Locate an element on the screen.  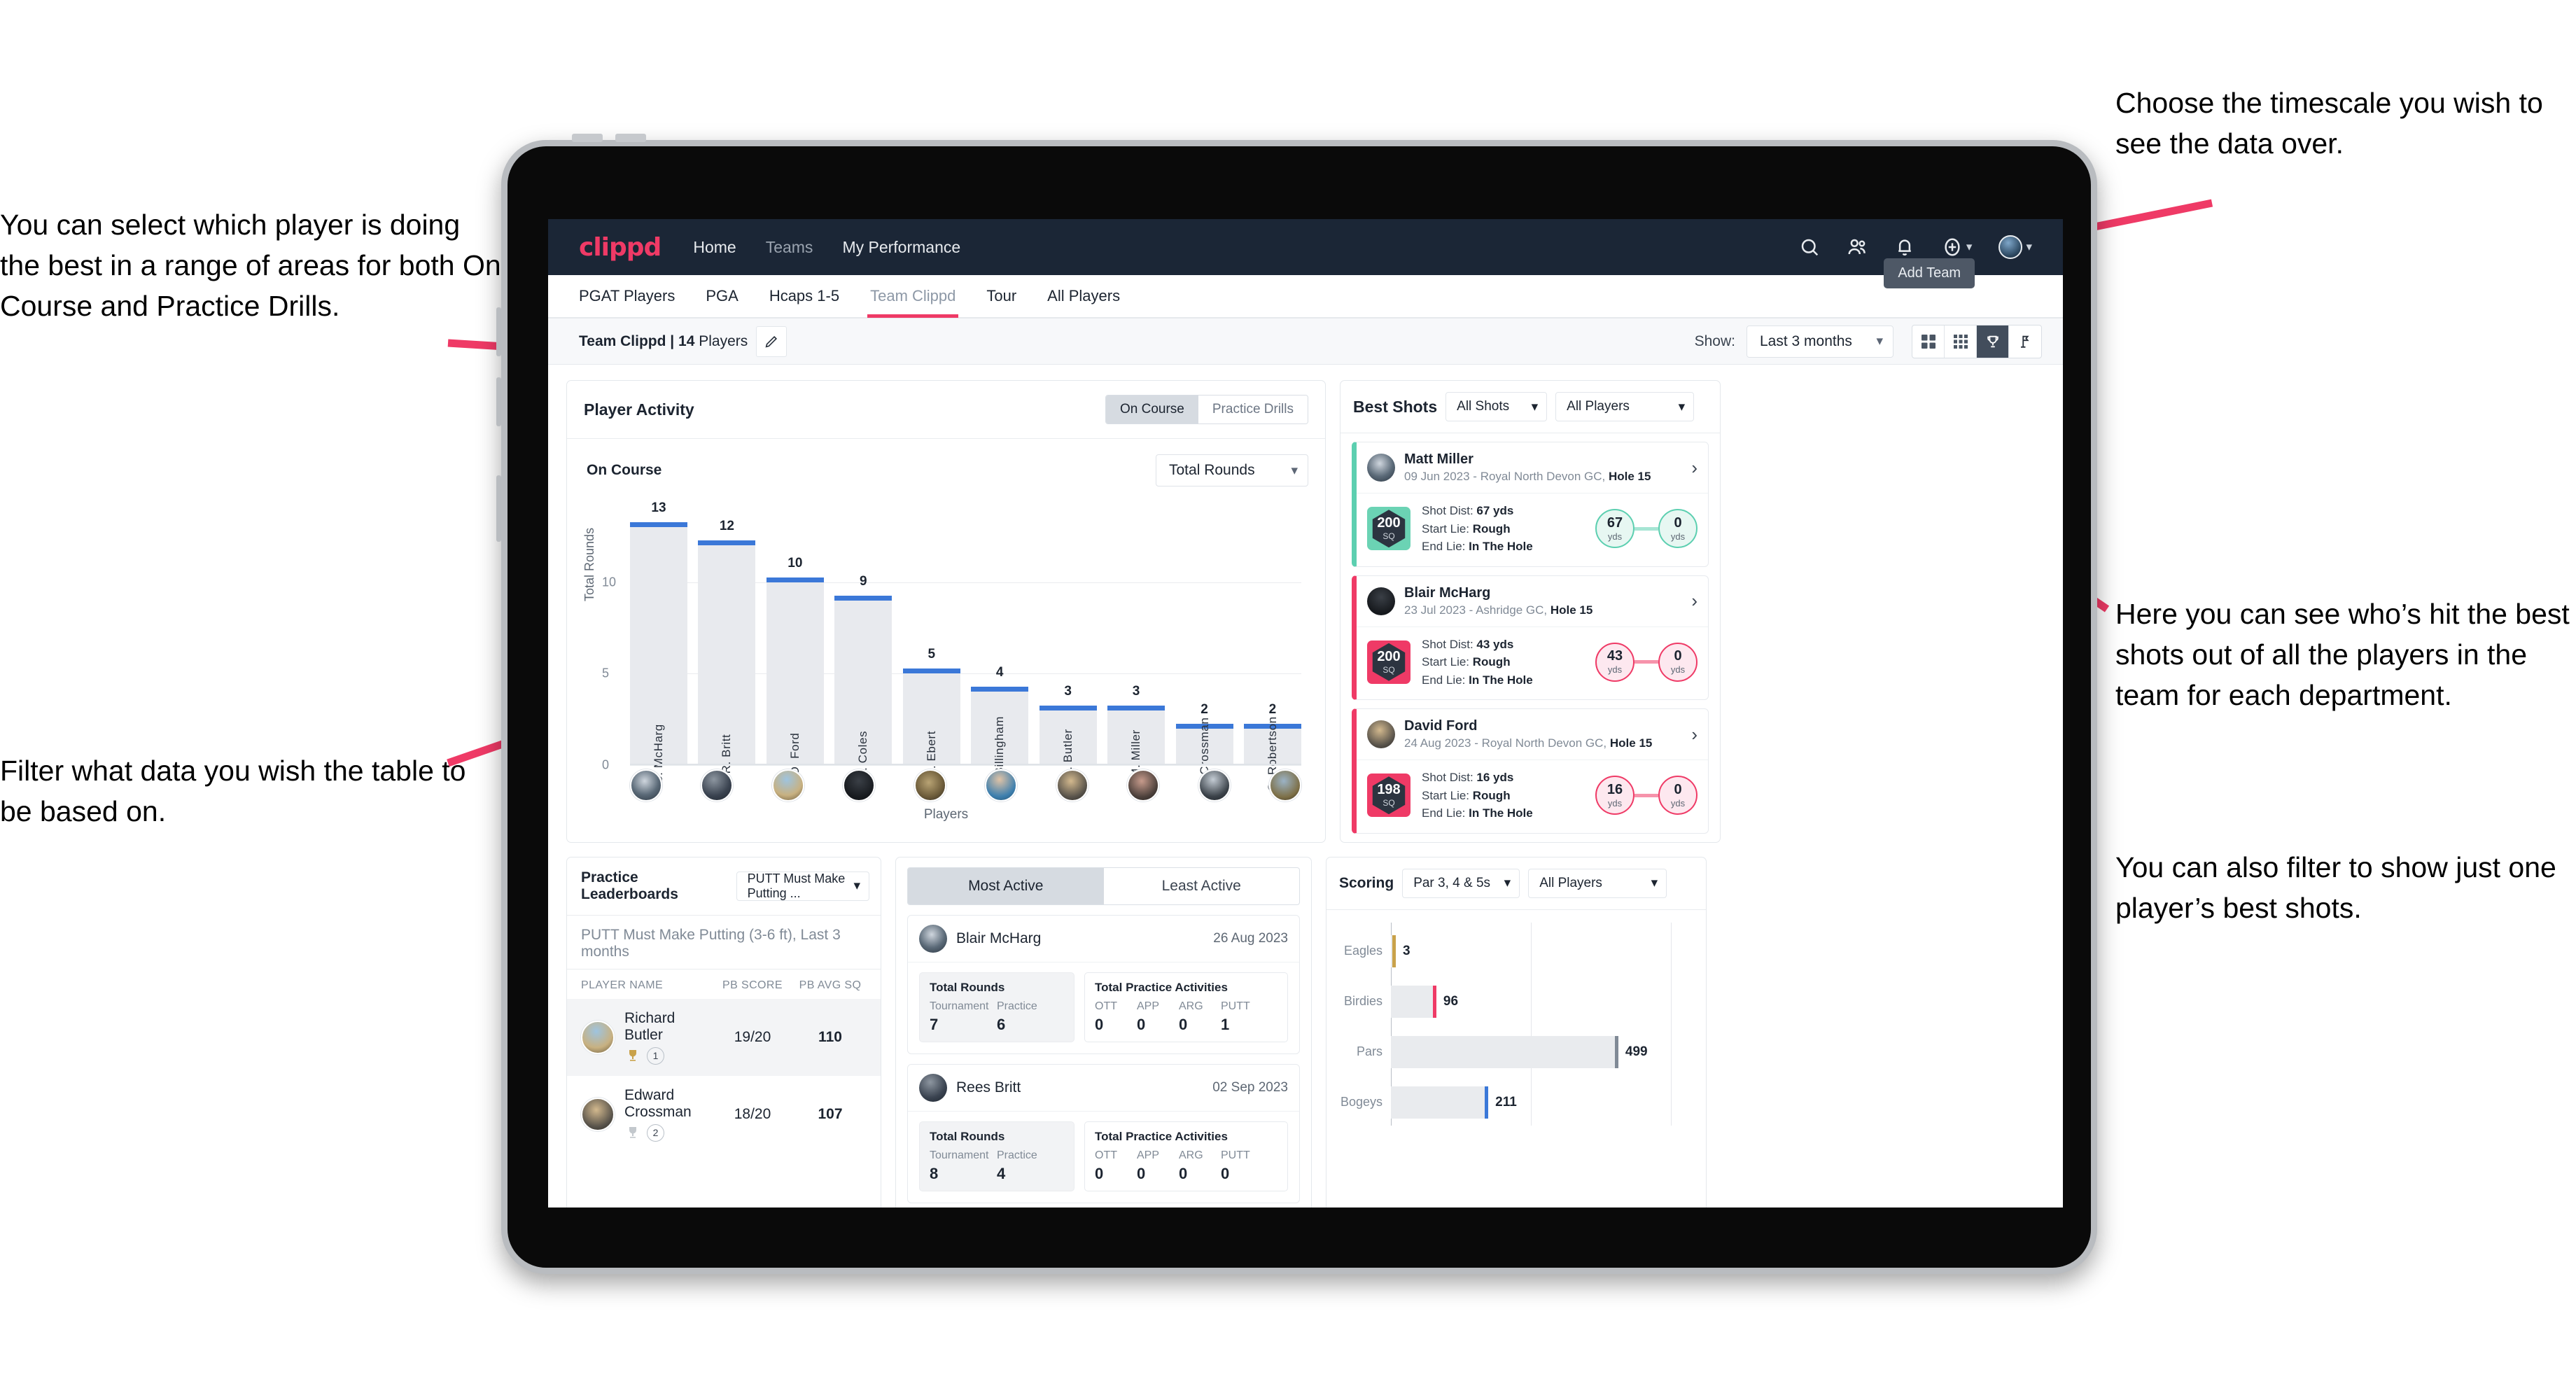
nav-link-my-performance: My Performance is located at coordinates (901, 247).